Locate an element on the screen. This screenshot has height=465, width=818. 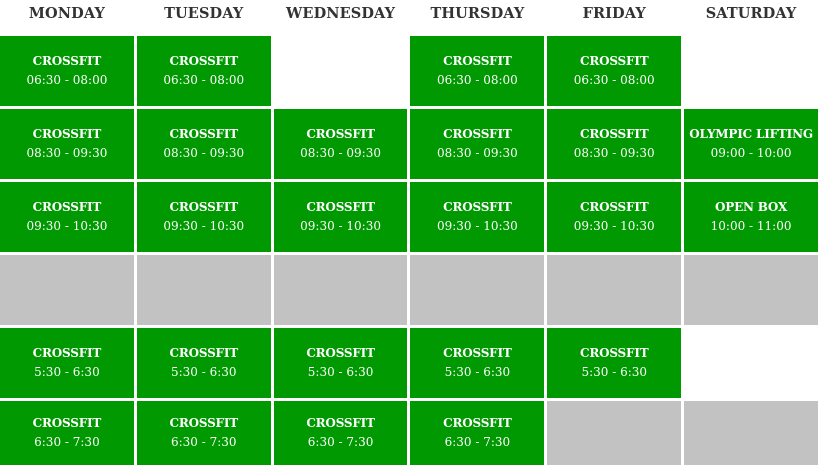
class-slot-thursday: CROSSFIT 5:30 - 6:30 is located at coordinates (477, 363).